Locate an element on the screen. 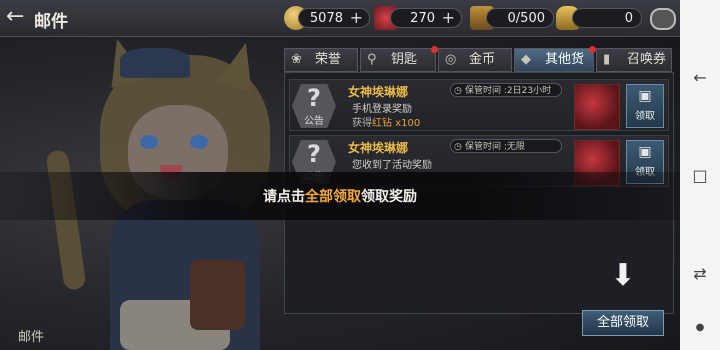 Image resolution: width=720 pixels, height=350 pixels. keep-time: ◷ 保管时间 :2日23小时 is located at coordinates (506, 90).